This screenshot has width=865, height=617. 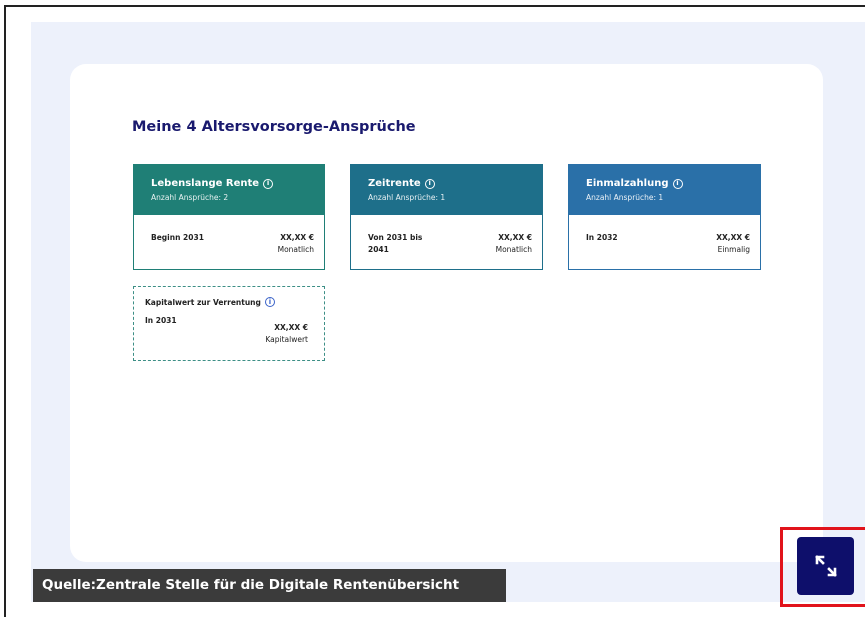 What do you see at coordinates (229, 234) in the screenshot?
I see `claim-card-body: Beginn 2031 XX,XX € Monatlich` at bounding box center [229, 234].